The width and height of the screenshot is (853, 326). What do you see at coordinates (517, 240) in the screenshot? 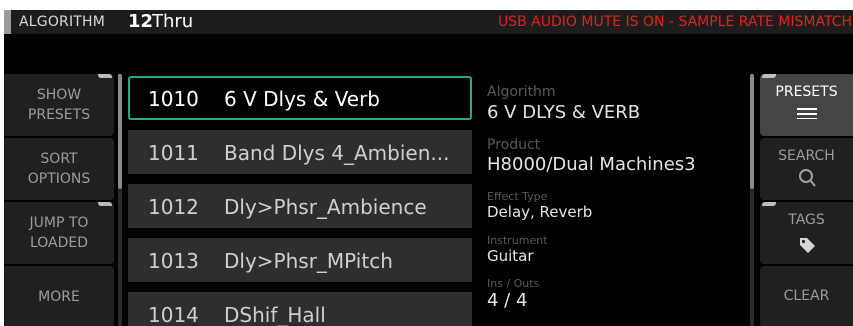
I see `instrument-label: Instrument` at bounding box center [517, 240].